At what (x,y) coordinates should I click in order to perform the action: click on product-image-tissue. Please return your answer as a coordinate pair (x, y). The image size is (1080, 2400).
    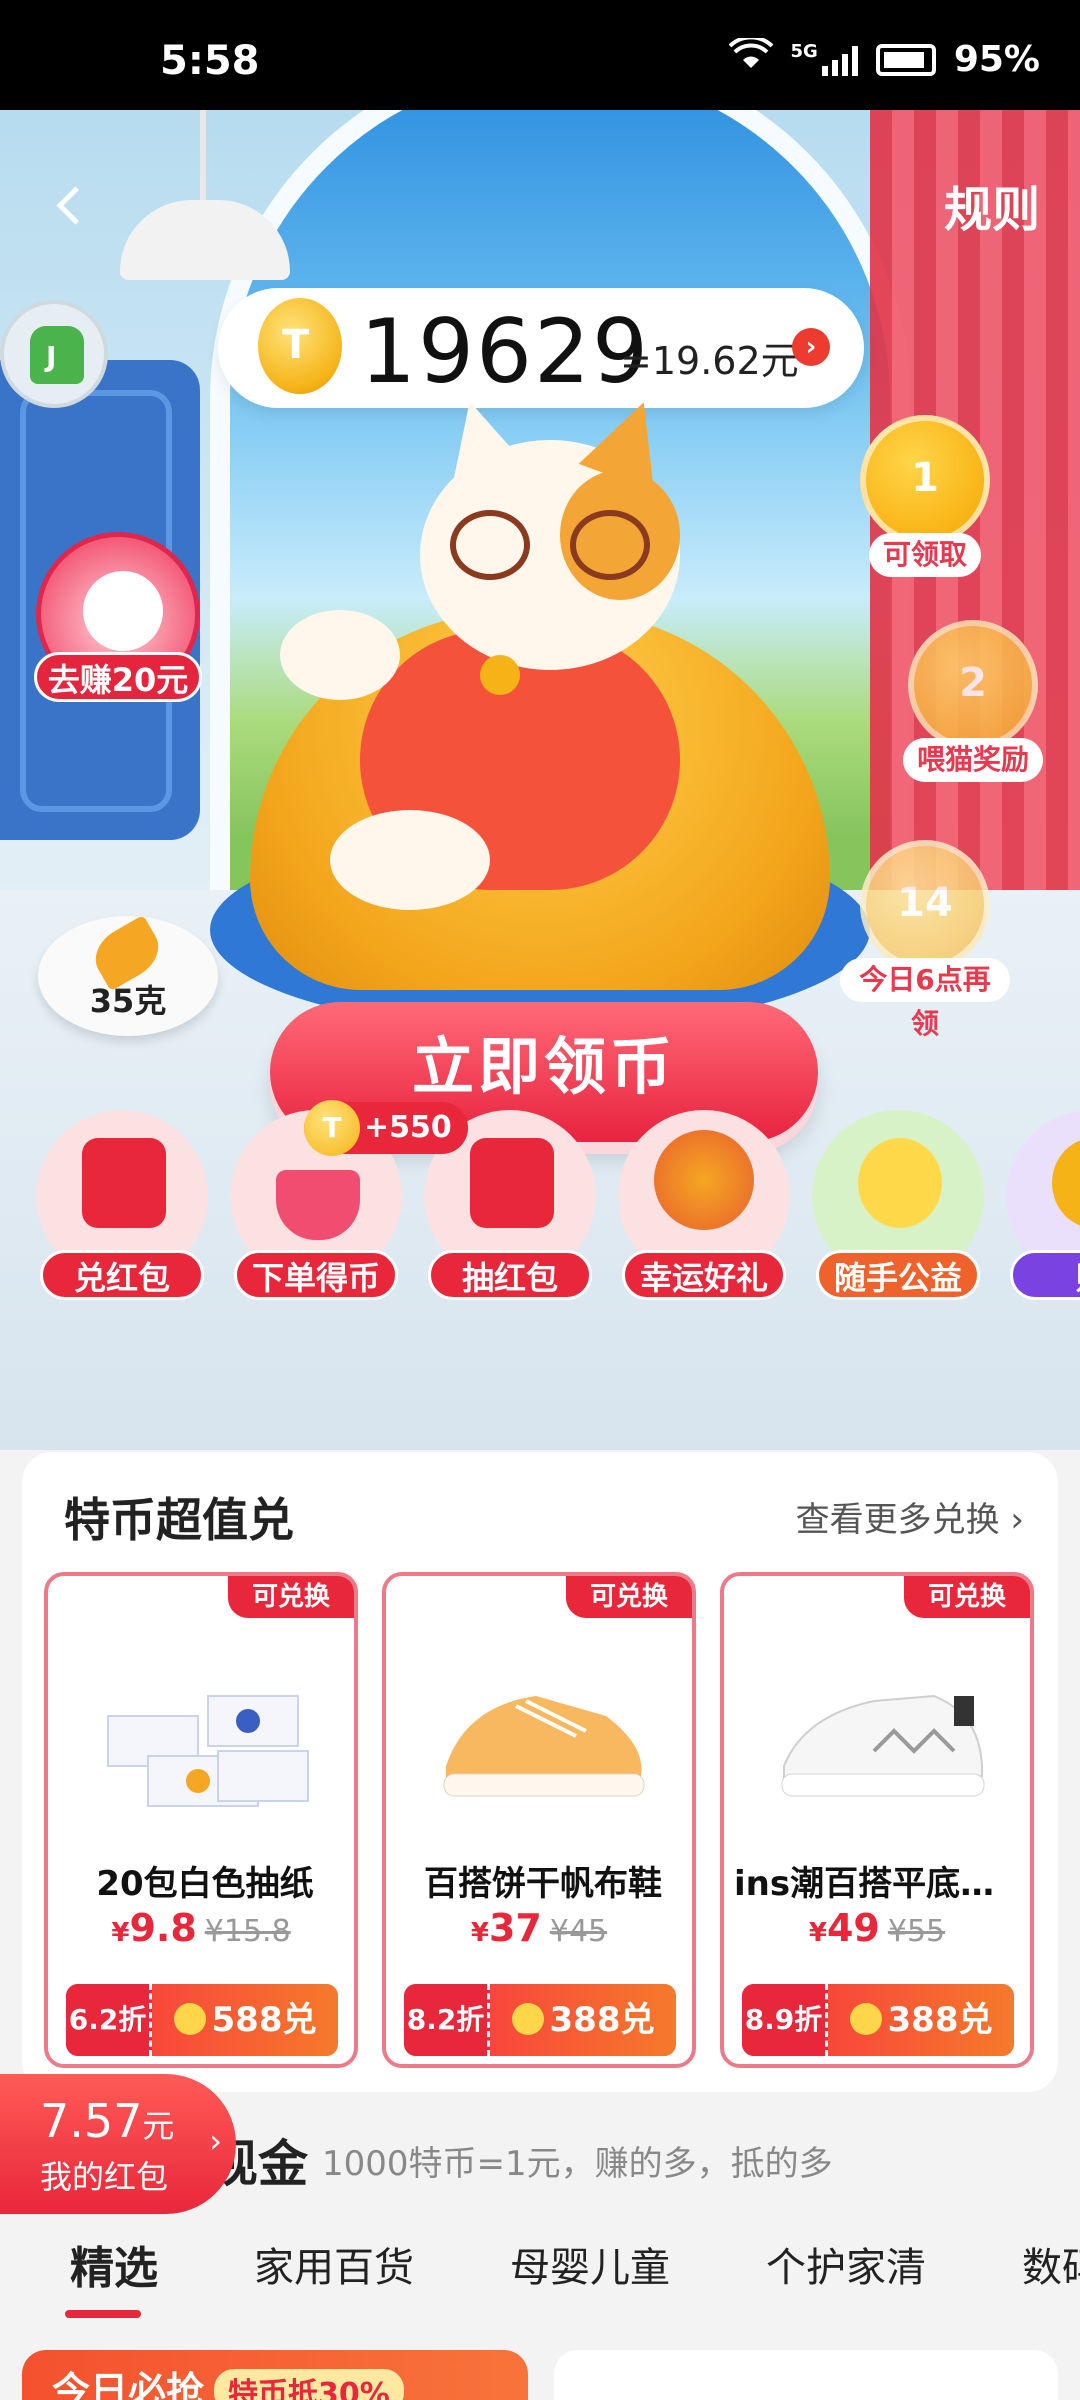
    Looking at the image, I should click on (205, 1741).